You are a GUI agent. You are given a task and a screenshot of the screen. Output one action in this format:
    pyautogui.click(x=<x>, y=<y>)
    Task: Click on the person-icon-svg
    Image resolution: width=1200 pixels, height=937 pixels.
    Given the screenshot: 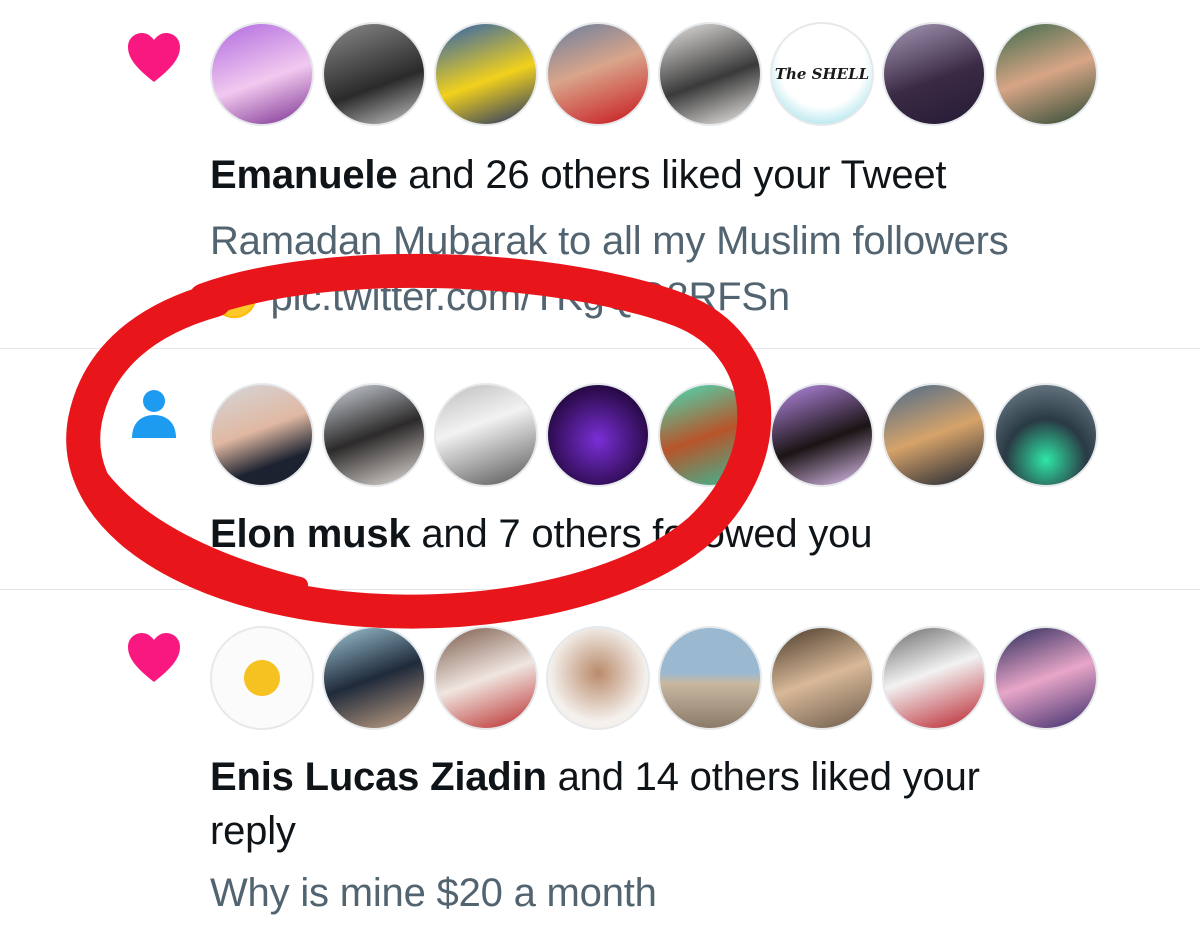 What is the action you would take?
    pyautogui.click(x=154, y=414)
    